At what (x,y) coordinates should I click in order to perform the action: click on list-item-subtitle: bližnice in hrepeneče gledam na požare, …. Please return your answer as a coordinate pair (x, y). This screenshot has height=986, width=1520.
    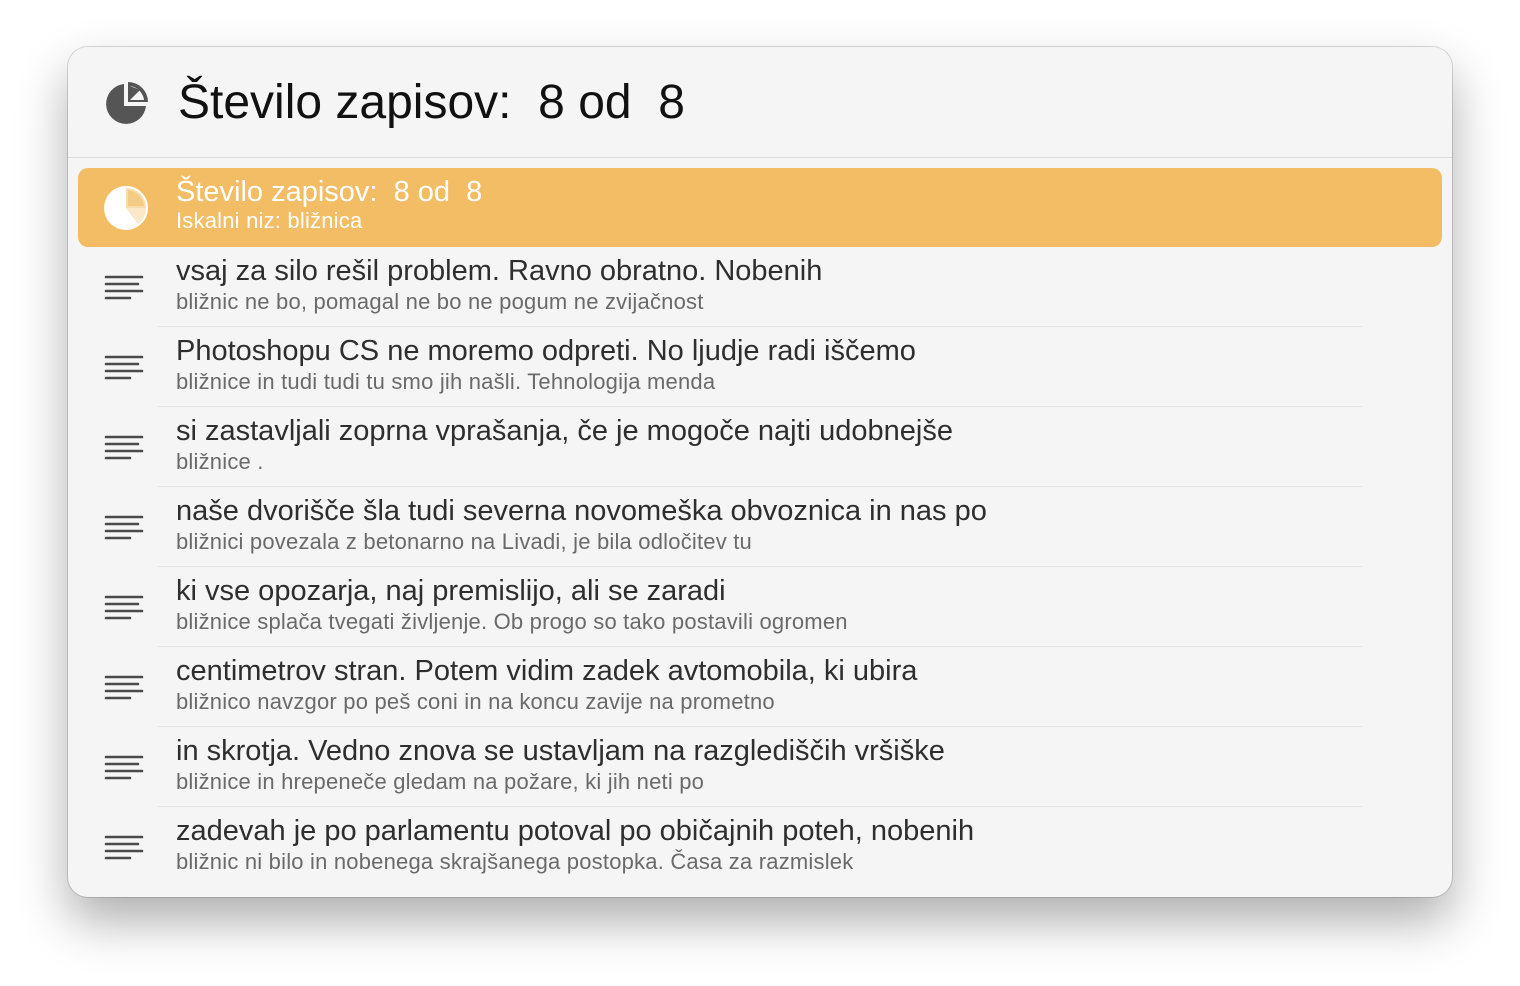
    Looking at the image, I should click on (440, 781).